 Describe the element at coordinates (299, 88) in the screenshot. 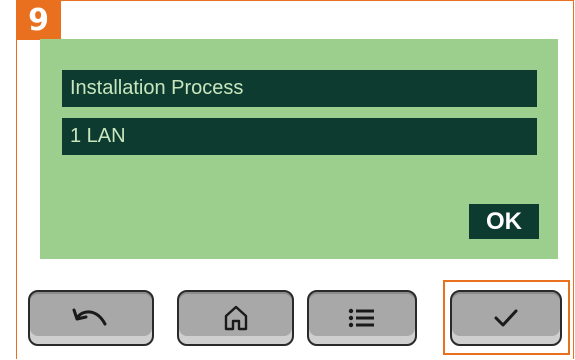

I see `screen-title: Installation Process` at that location.